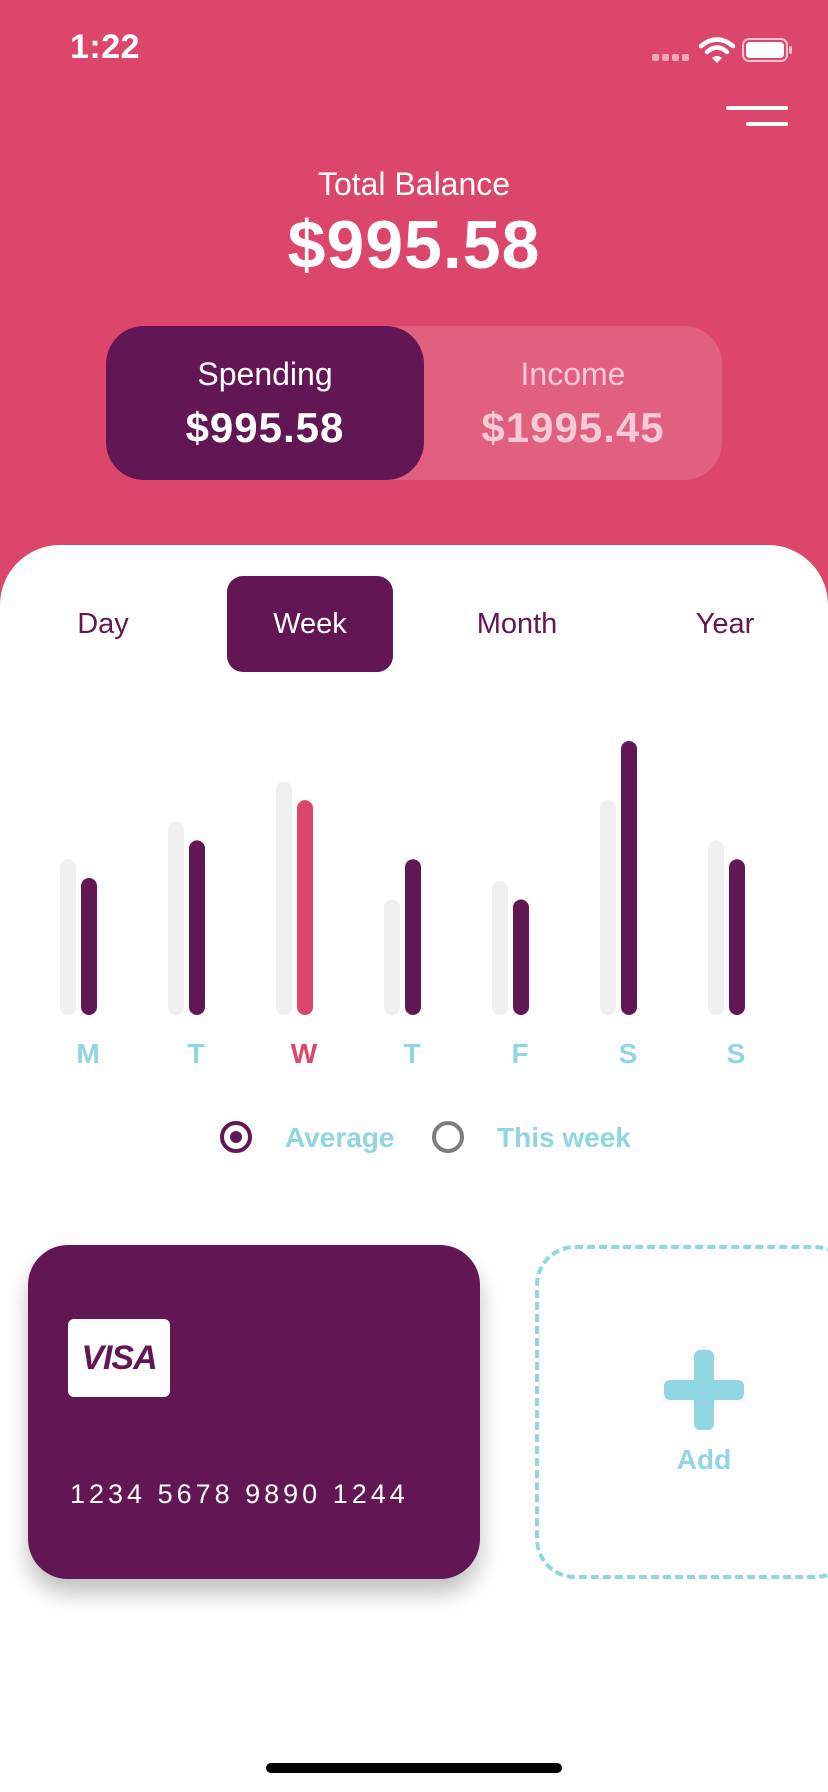 This screenshot has height=1792, width=828. What do you see at coordinates (448, 1137) in the screenshot?
I see `this-week-radio` at bounding box center [448, 1137].